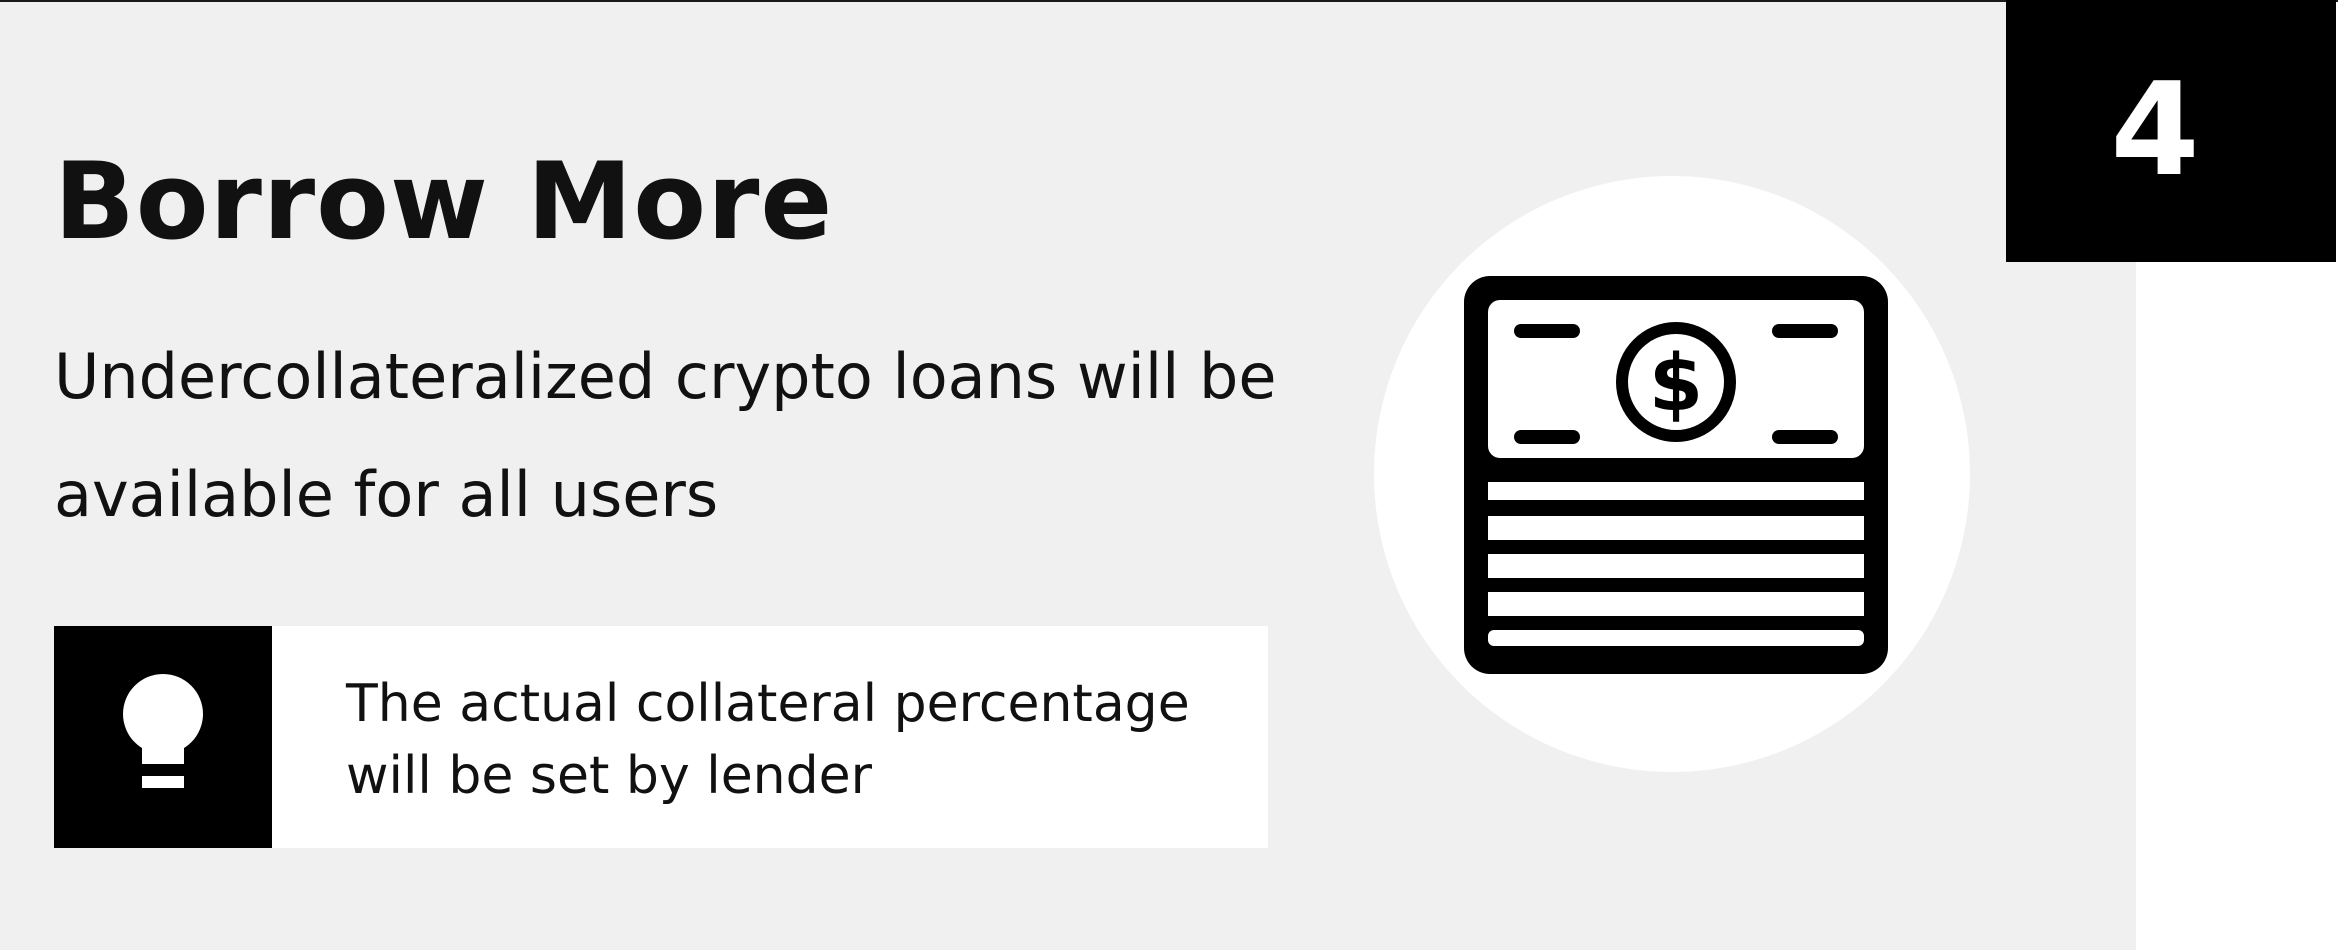 Image resolution: width=2338 pixels, height=950 pixels. I want to click on tip-icon-box, so click(163, 737).